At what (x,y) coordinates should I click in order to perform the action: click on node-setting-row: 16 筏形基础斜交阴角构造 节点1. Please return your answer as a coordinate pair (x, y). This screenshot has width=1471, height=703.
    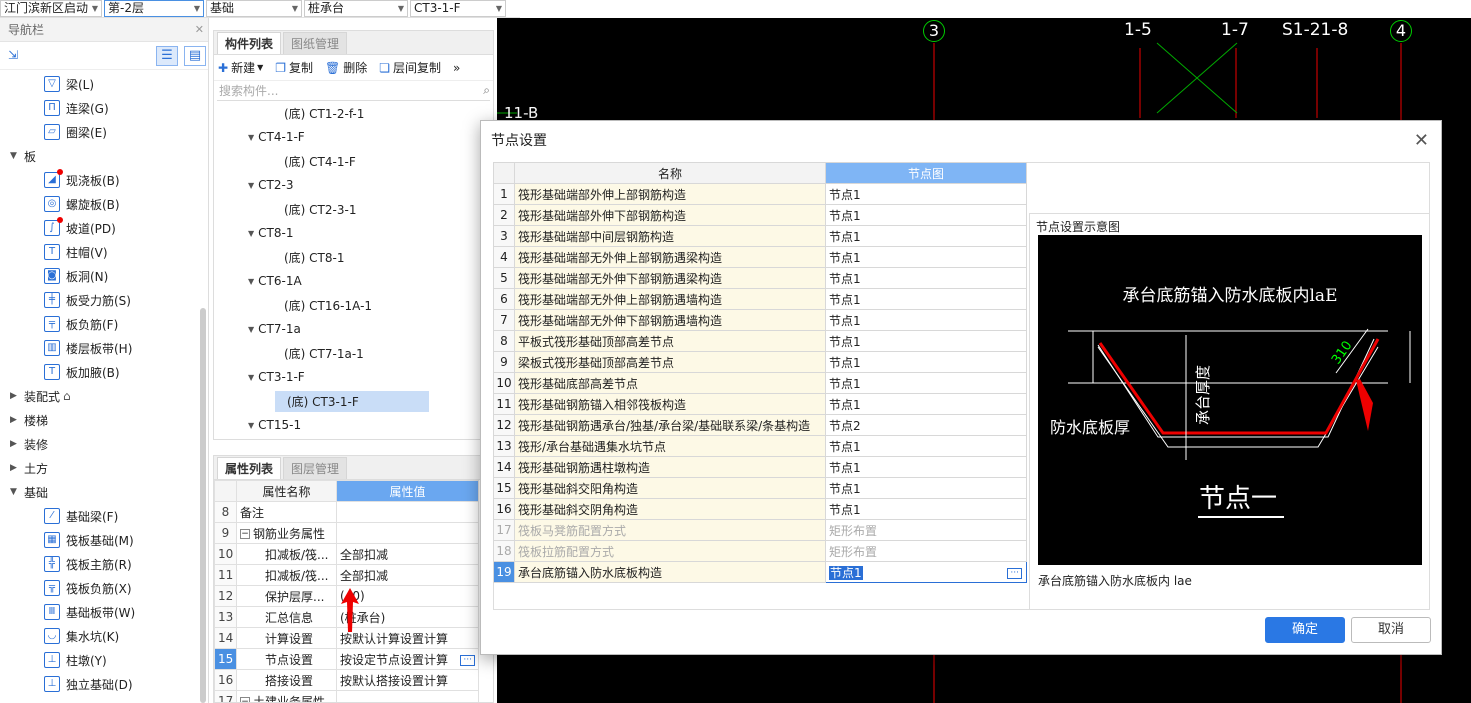
    Looking at the image, I should click on (760, 509).